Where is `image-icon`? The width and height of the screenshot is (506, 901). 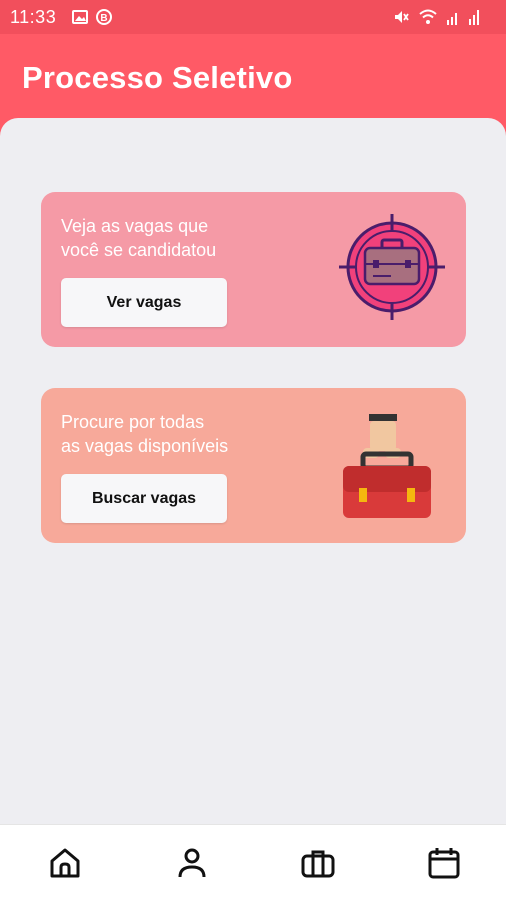
image-icon is located at coordinates (80, 17).